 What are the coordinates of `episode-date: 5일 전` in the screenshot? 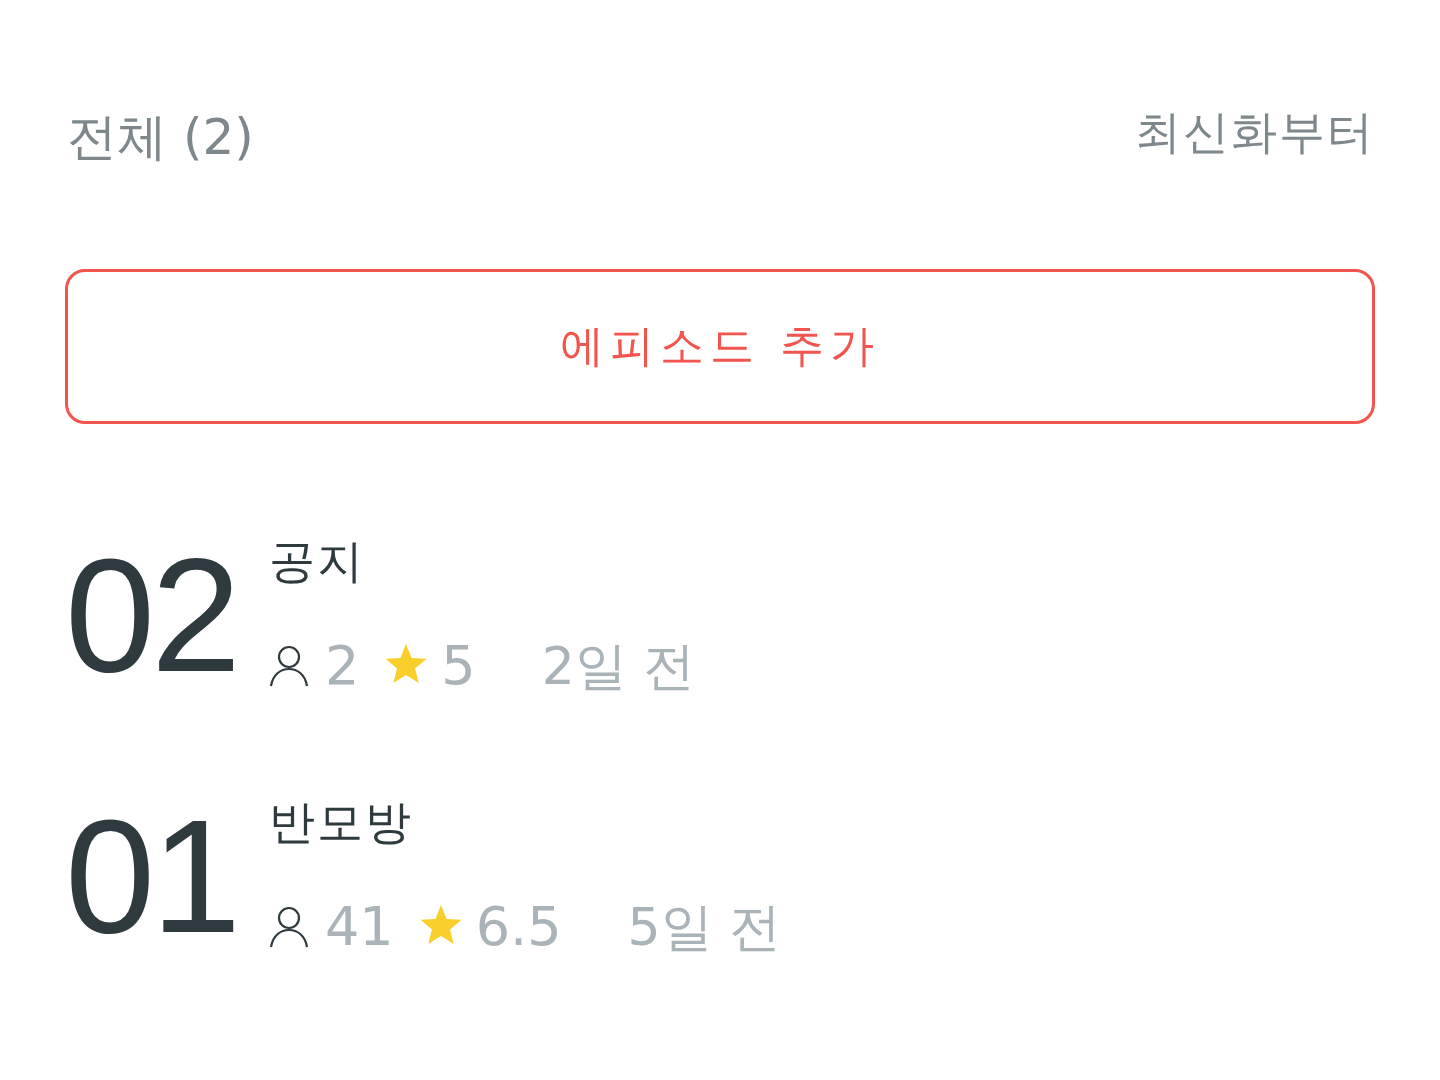 It's located at (704, 927).